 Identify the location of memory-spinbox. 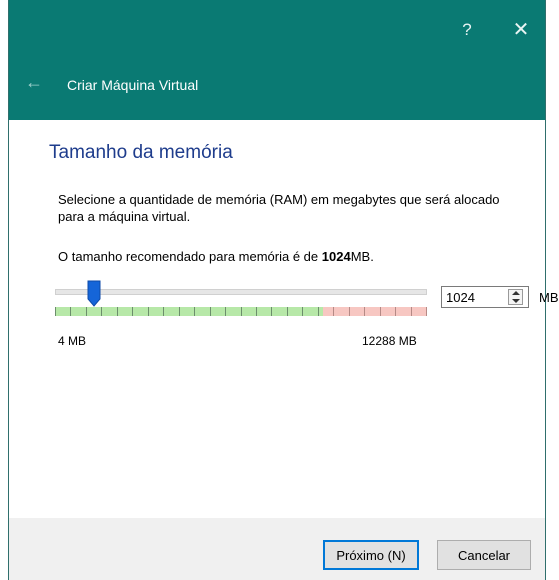
(485, 297).